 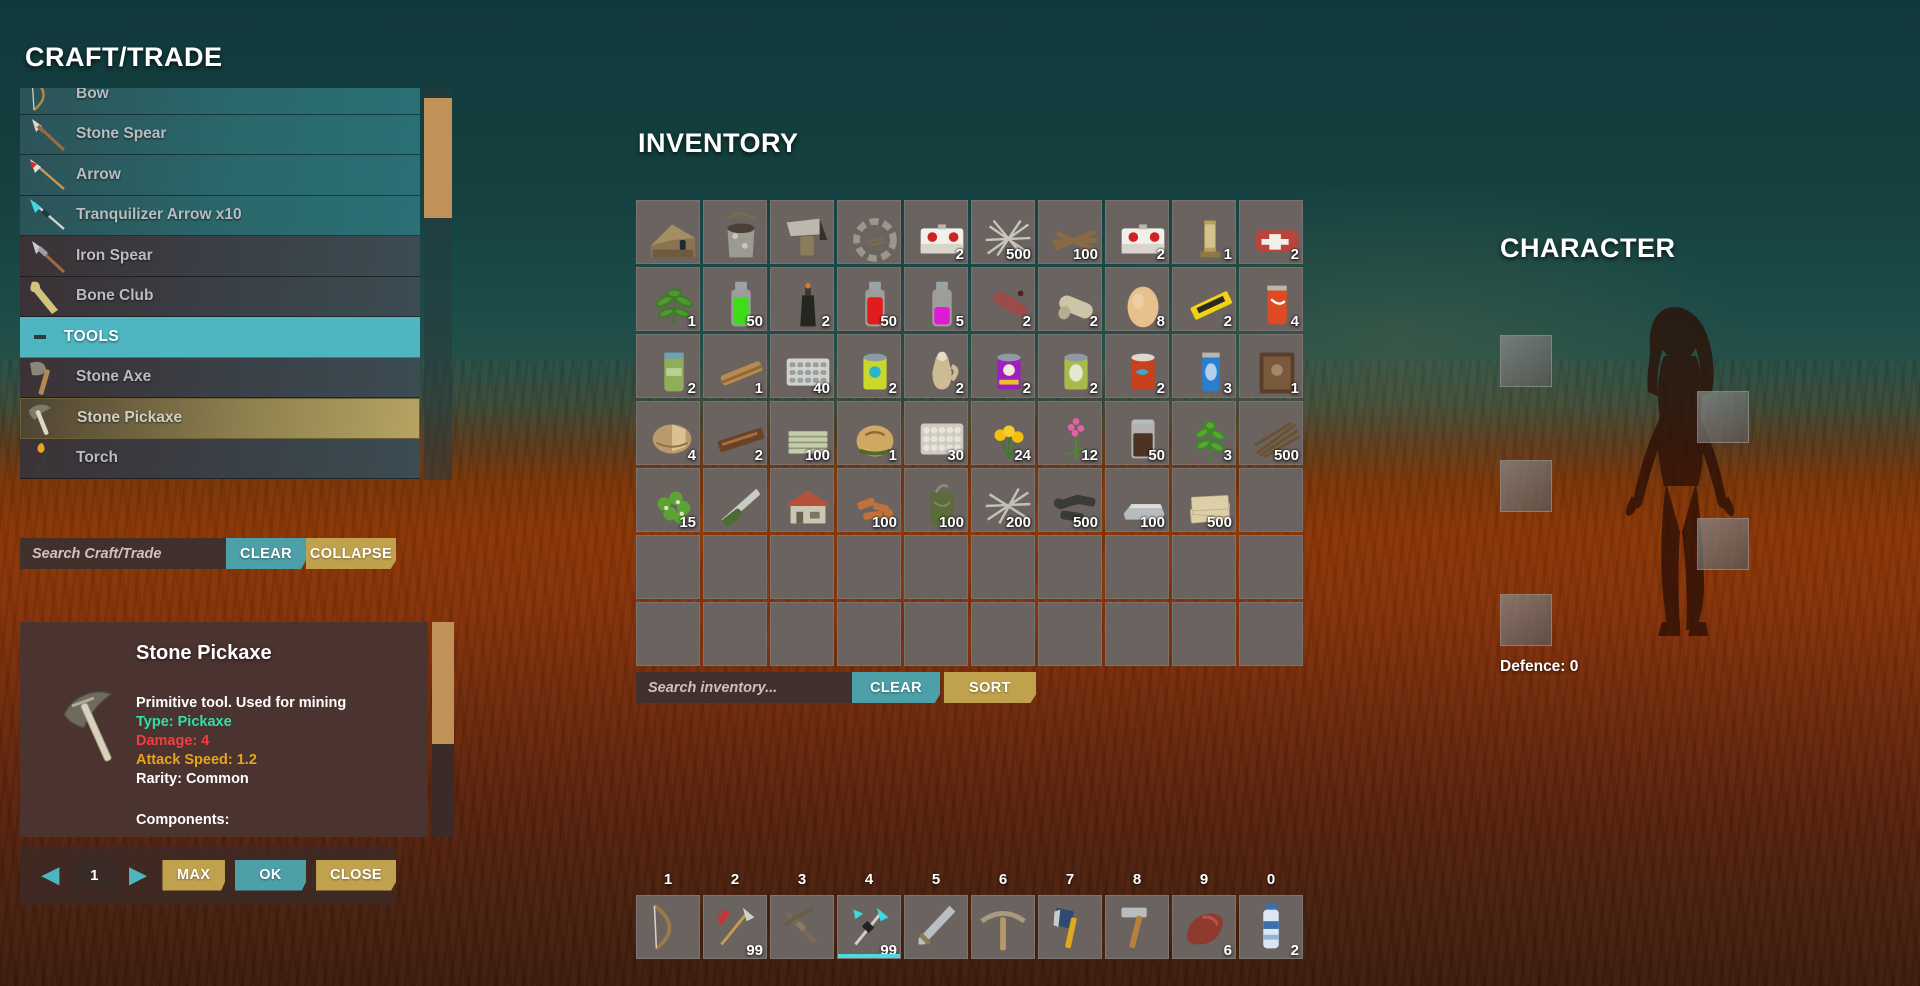 What do you see at coordinates (869, 927) in the screenshot?
I see `hotbar-slot-tranquilizer-arrow: 99` at bounding box center [869, 927].